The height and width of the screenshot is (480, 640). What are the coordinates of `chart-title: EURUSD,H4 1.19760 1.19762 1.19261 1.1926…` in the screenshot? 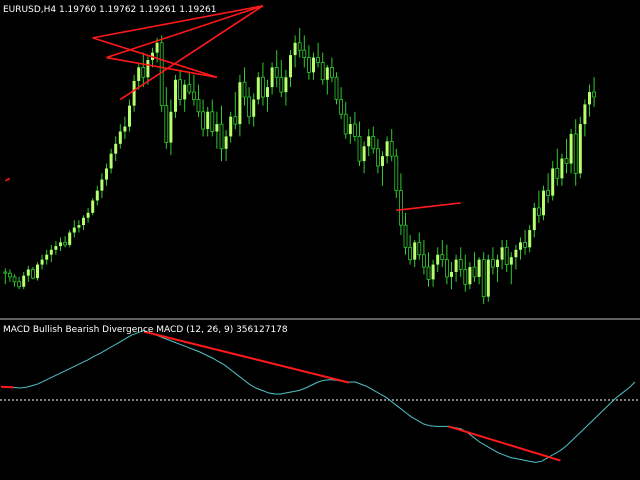 It's located at (109, 10).